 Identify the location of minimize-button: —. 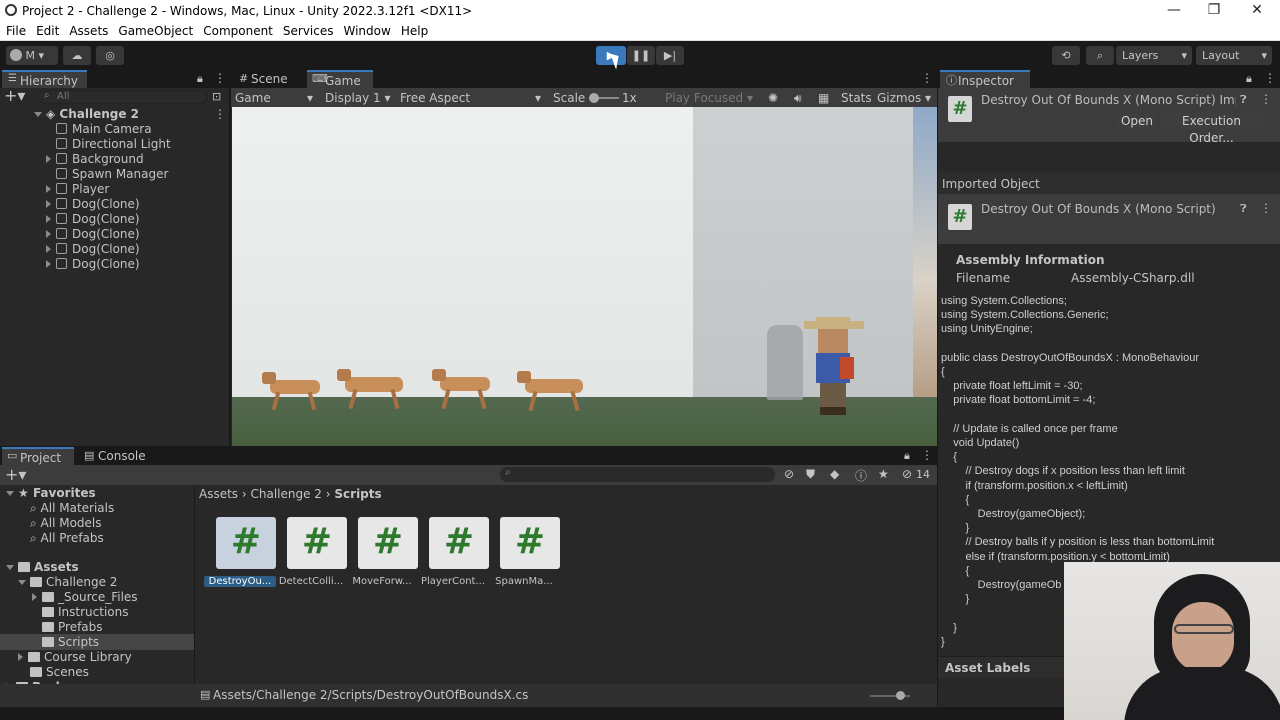
(1174, 10).